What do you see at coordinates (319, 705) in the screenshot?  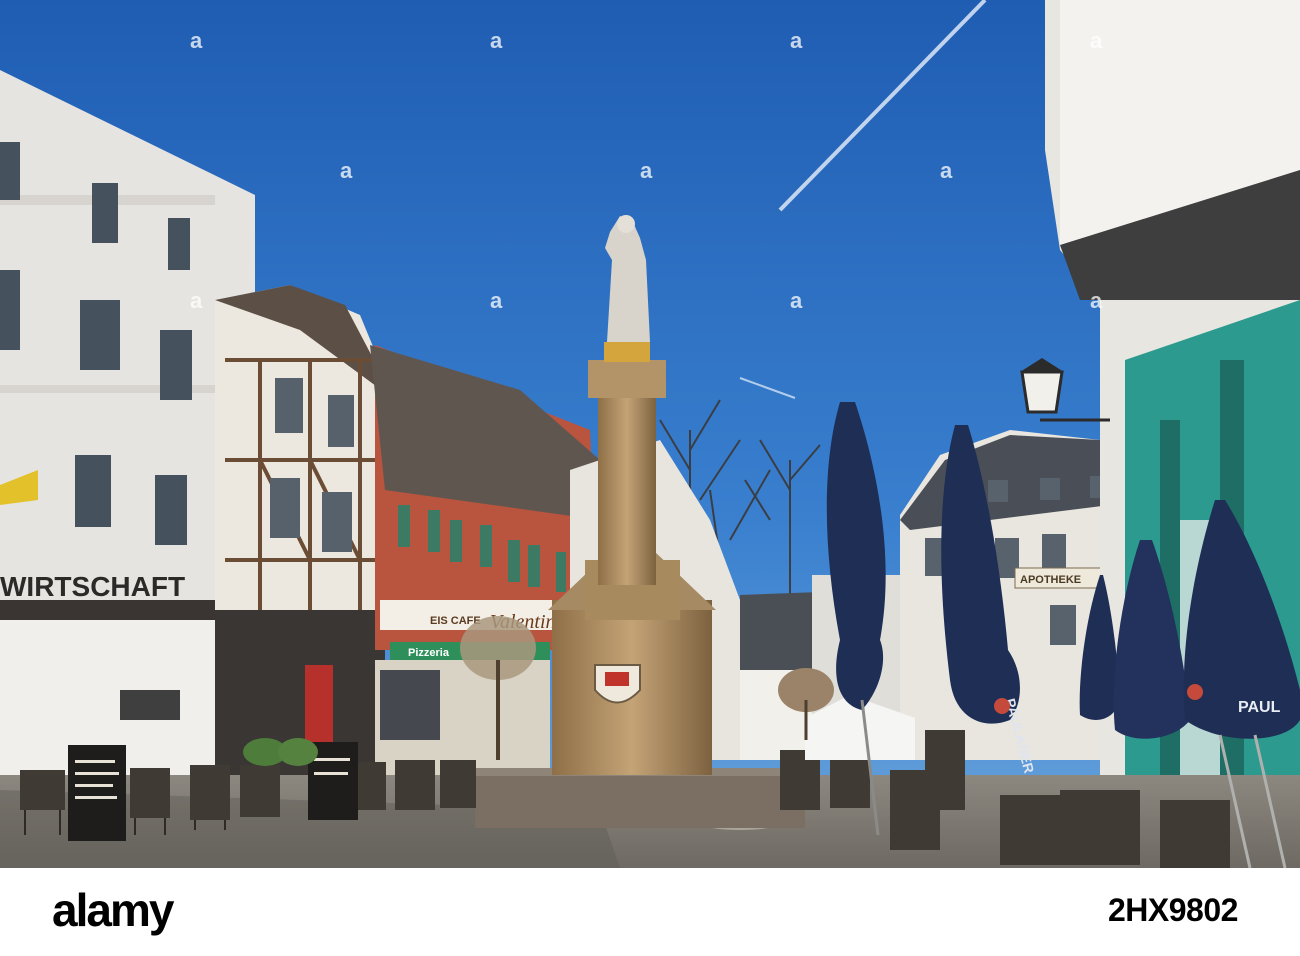 I see `red-door` at bounding box center [319, 705].